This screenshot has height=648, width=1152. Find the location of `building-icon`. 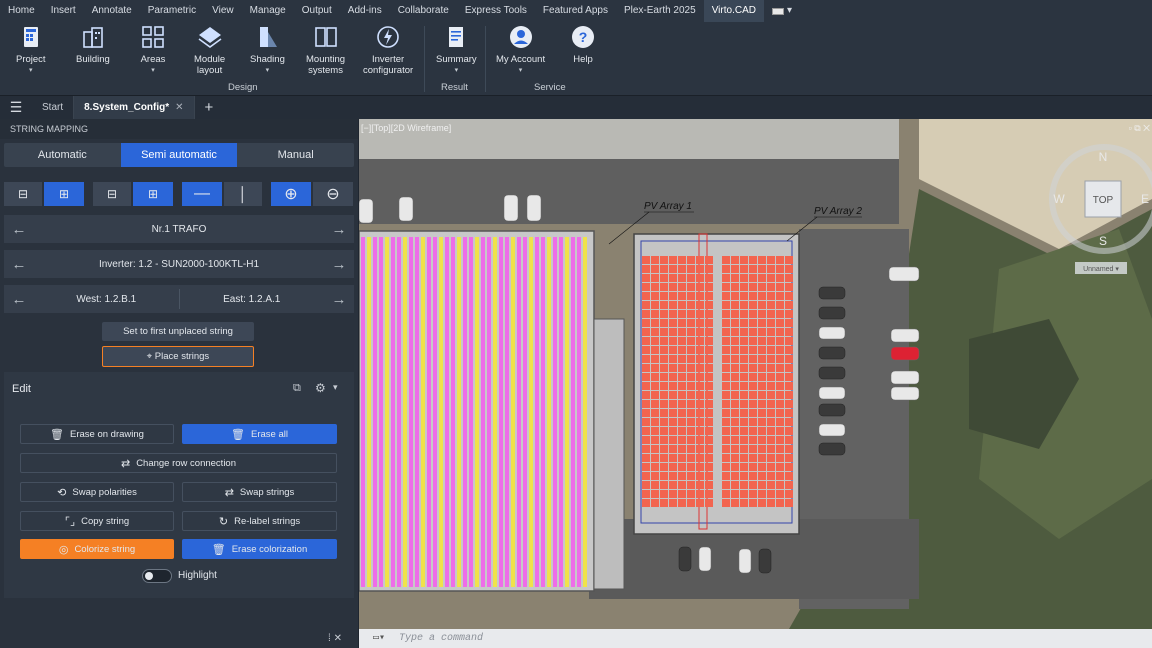

building-icon is located at coordinates (93, 37).